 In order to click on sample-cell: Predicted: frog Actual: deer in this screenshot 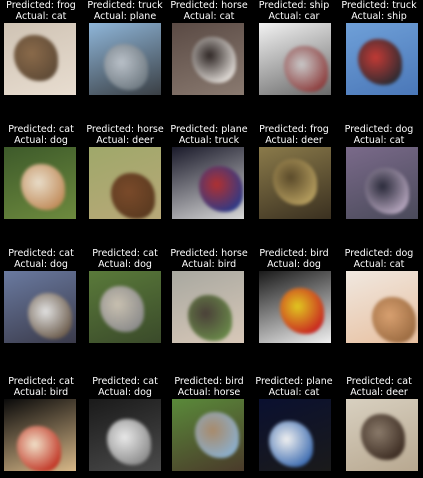, I will do `click(294, 171)`.